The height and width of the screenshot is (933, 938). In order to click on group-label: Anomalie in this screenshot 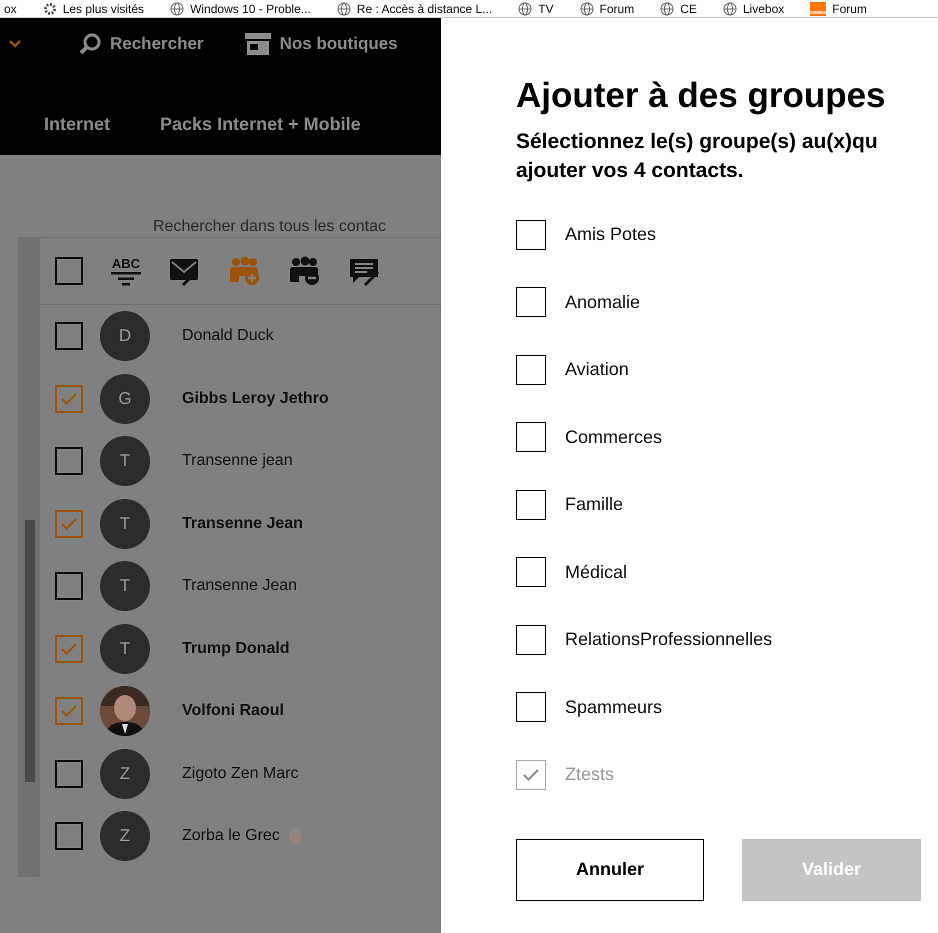, I will do `click(602, 302)`.